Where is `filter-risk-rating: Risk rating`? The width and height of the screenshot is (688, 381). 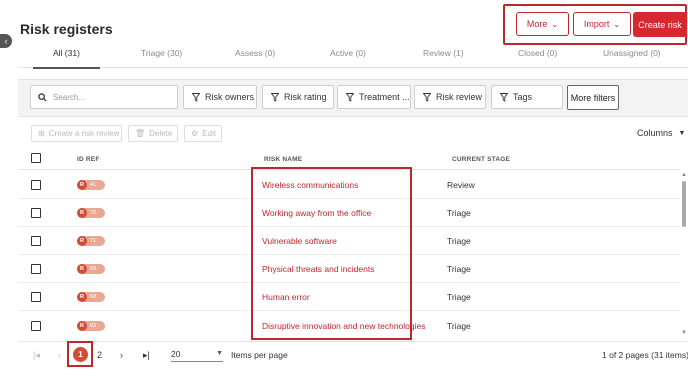
filter-risk-rating: Risk rating is located at coordinates (298, 97).